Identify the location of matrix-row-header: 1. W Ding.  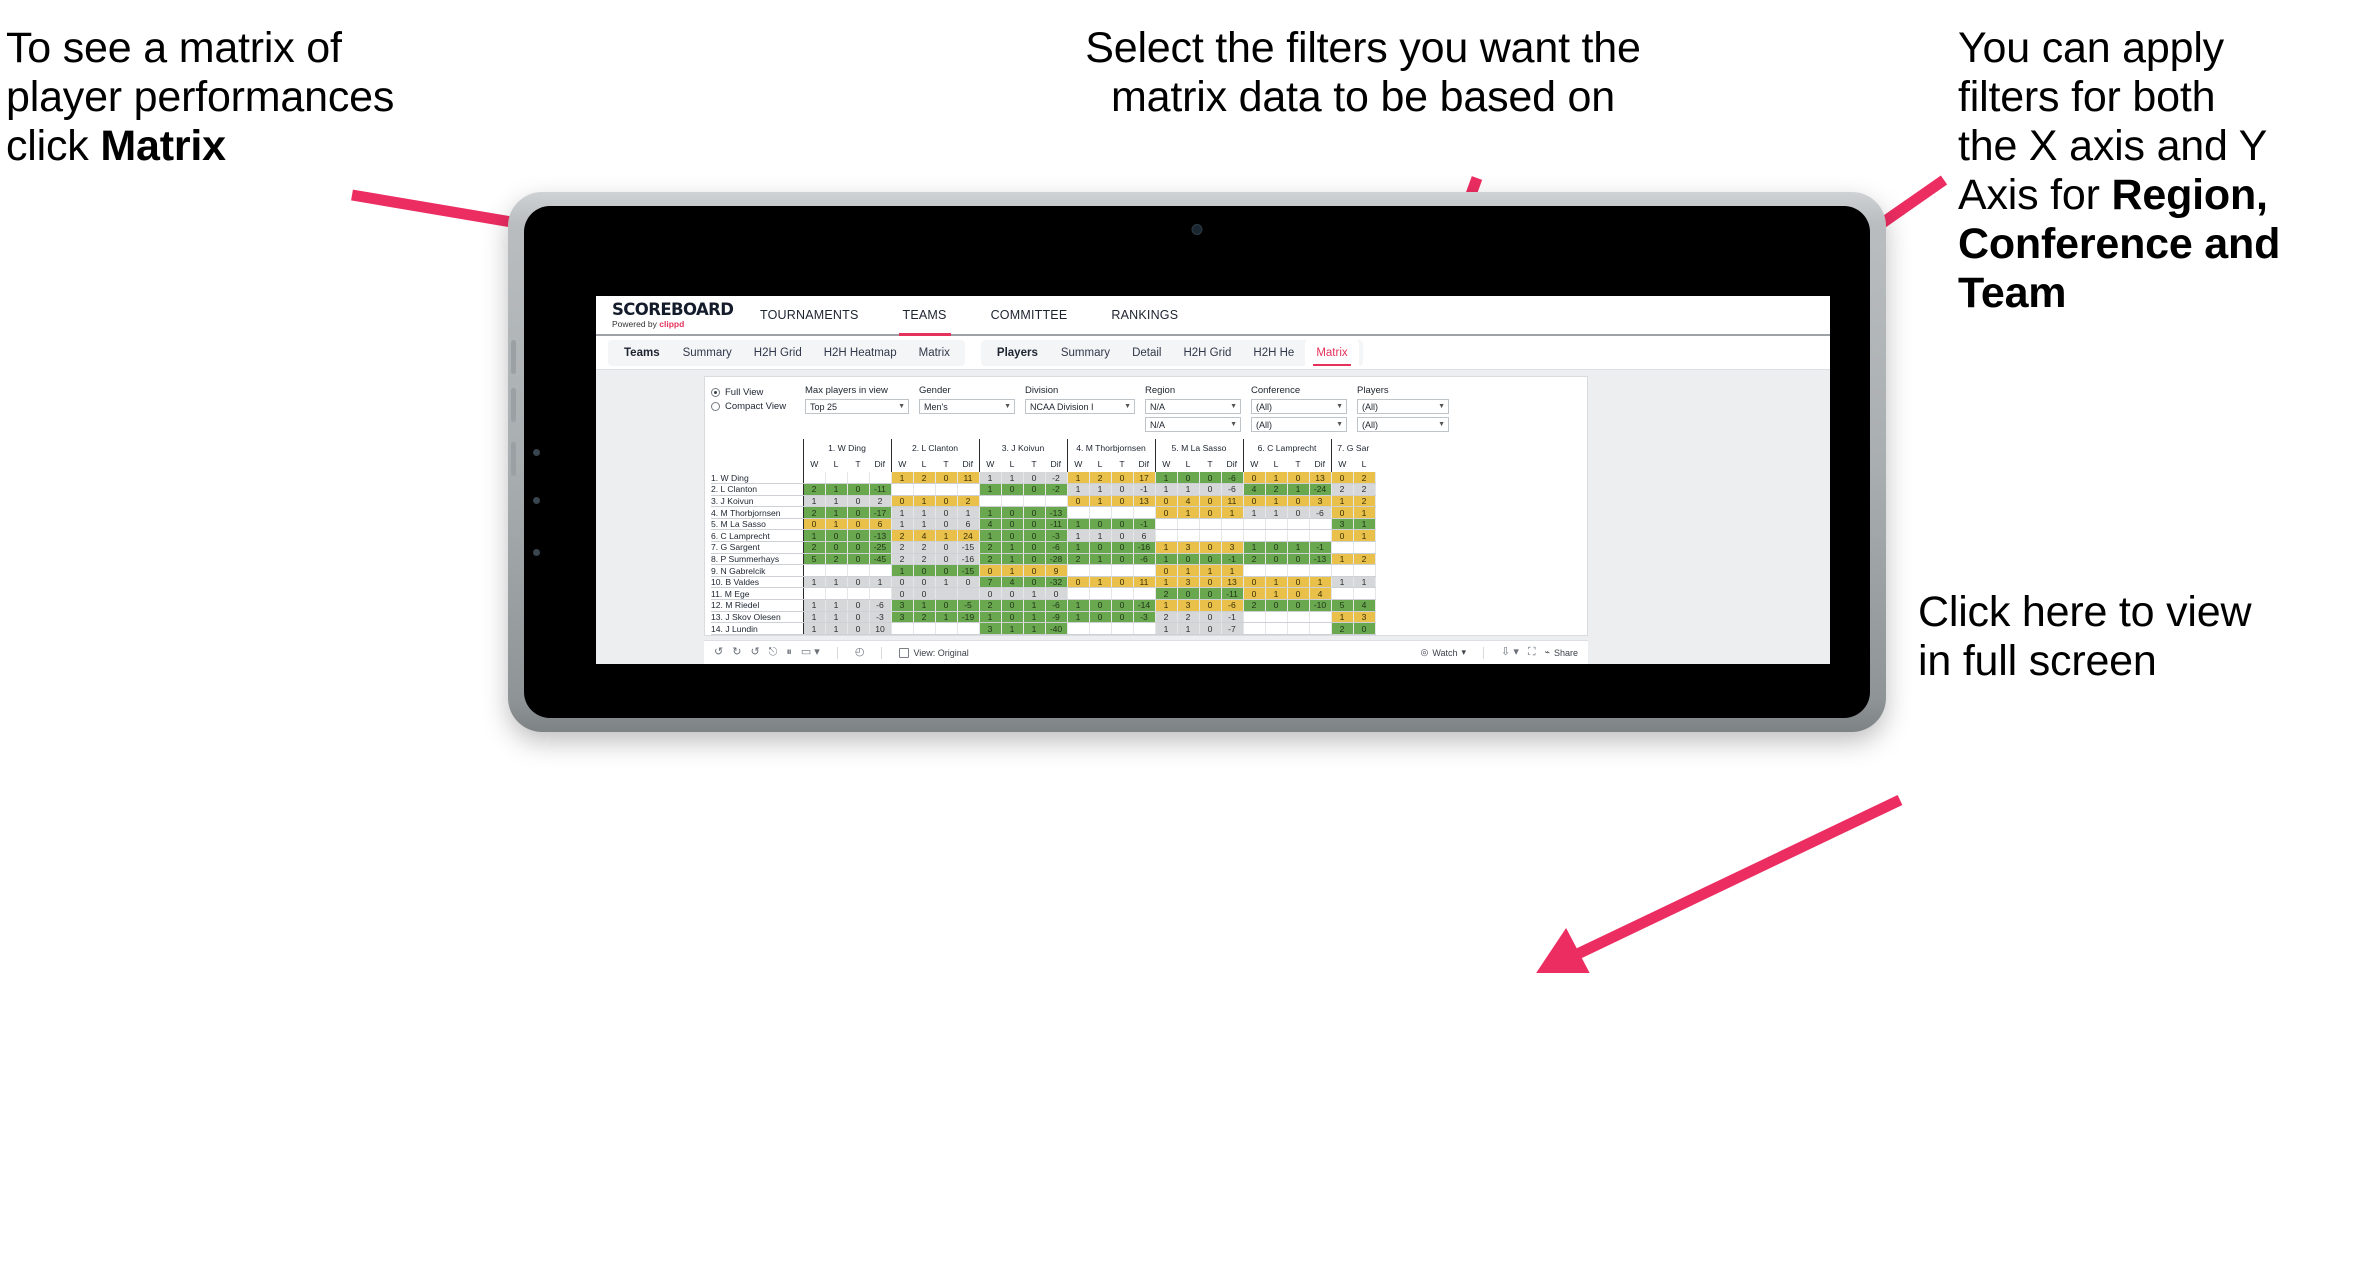
(757, 478).